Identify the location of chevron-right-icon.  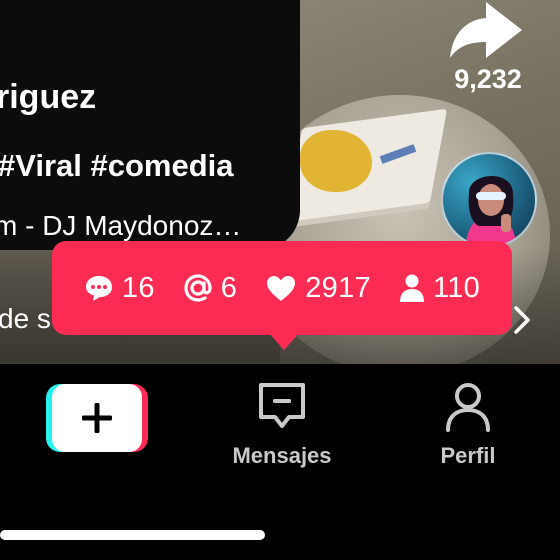
(522, 320).